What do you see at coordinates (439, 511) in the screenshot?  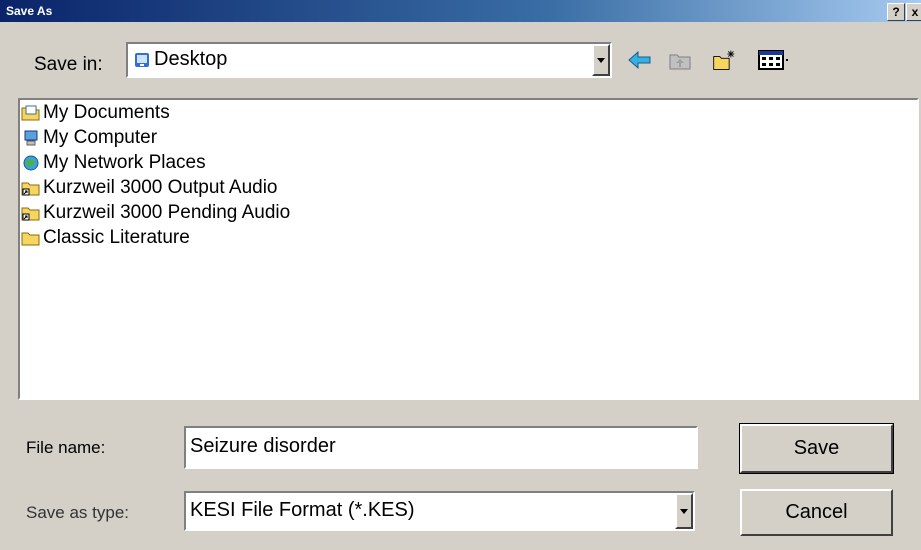 I see `save-type-dropdown: KESI File Format (*.KES)` at bounding box center [439, 511].